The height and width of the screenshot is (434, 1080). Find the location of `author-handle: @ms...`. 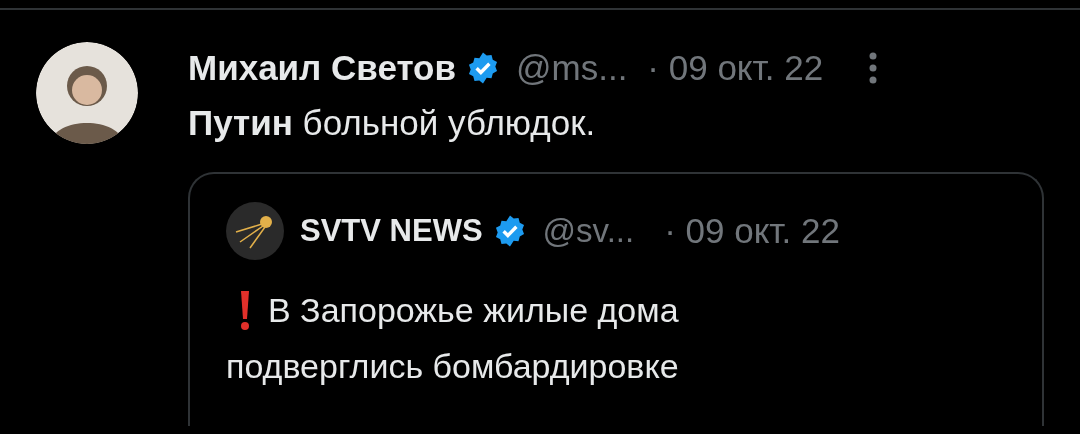

author-handle: @ms... is located at coordinates (572, 68).